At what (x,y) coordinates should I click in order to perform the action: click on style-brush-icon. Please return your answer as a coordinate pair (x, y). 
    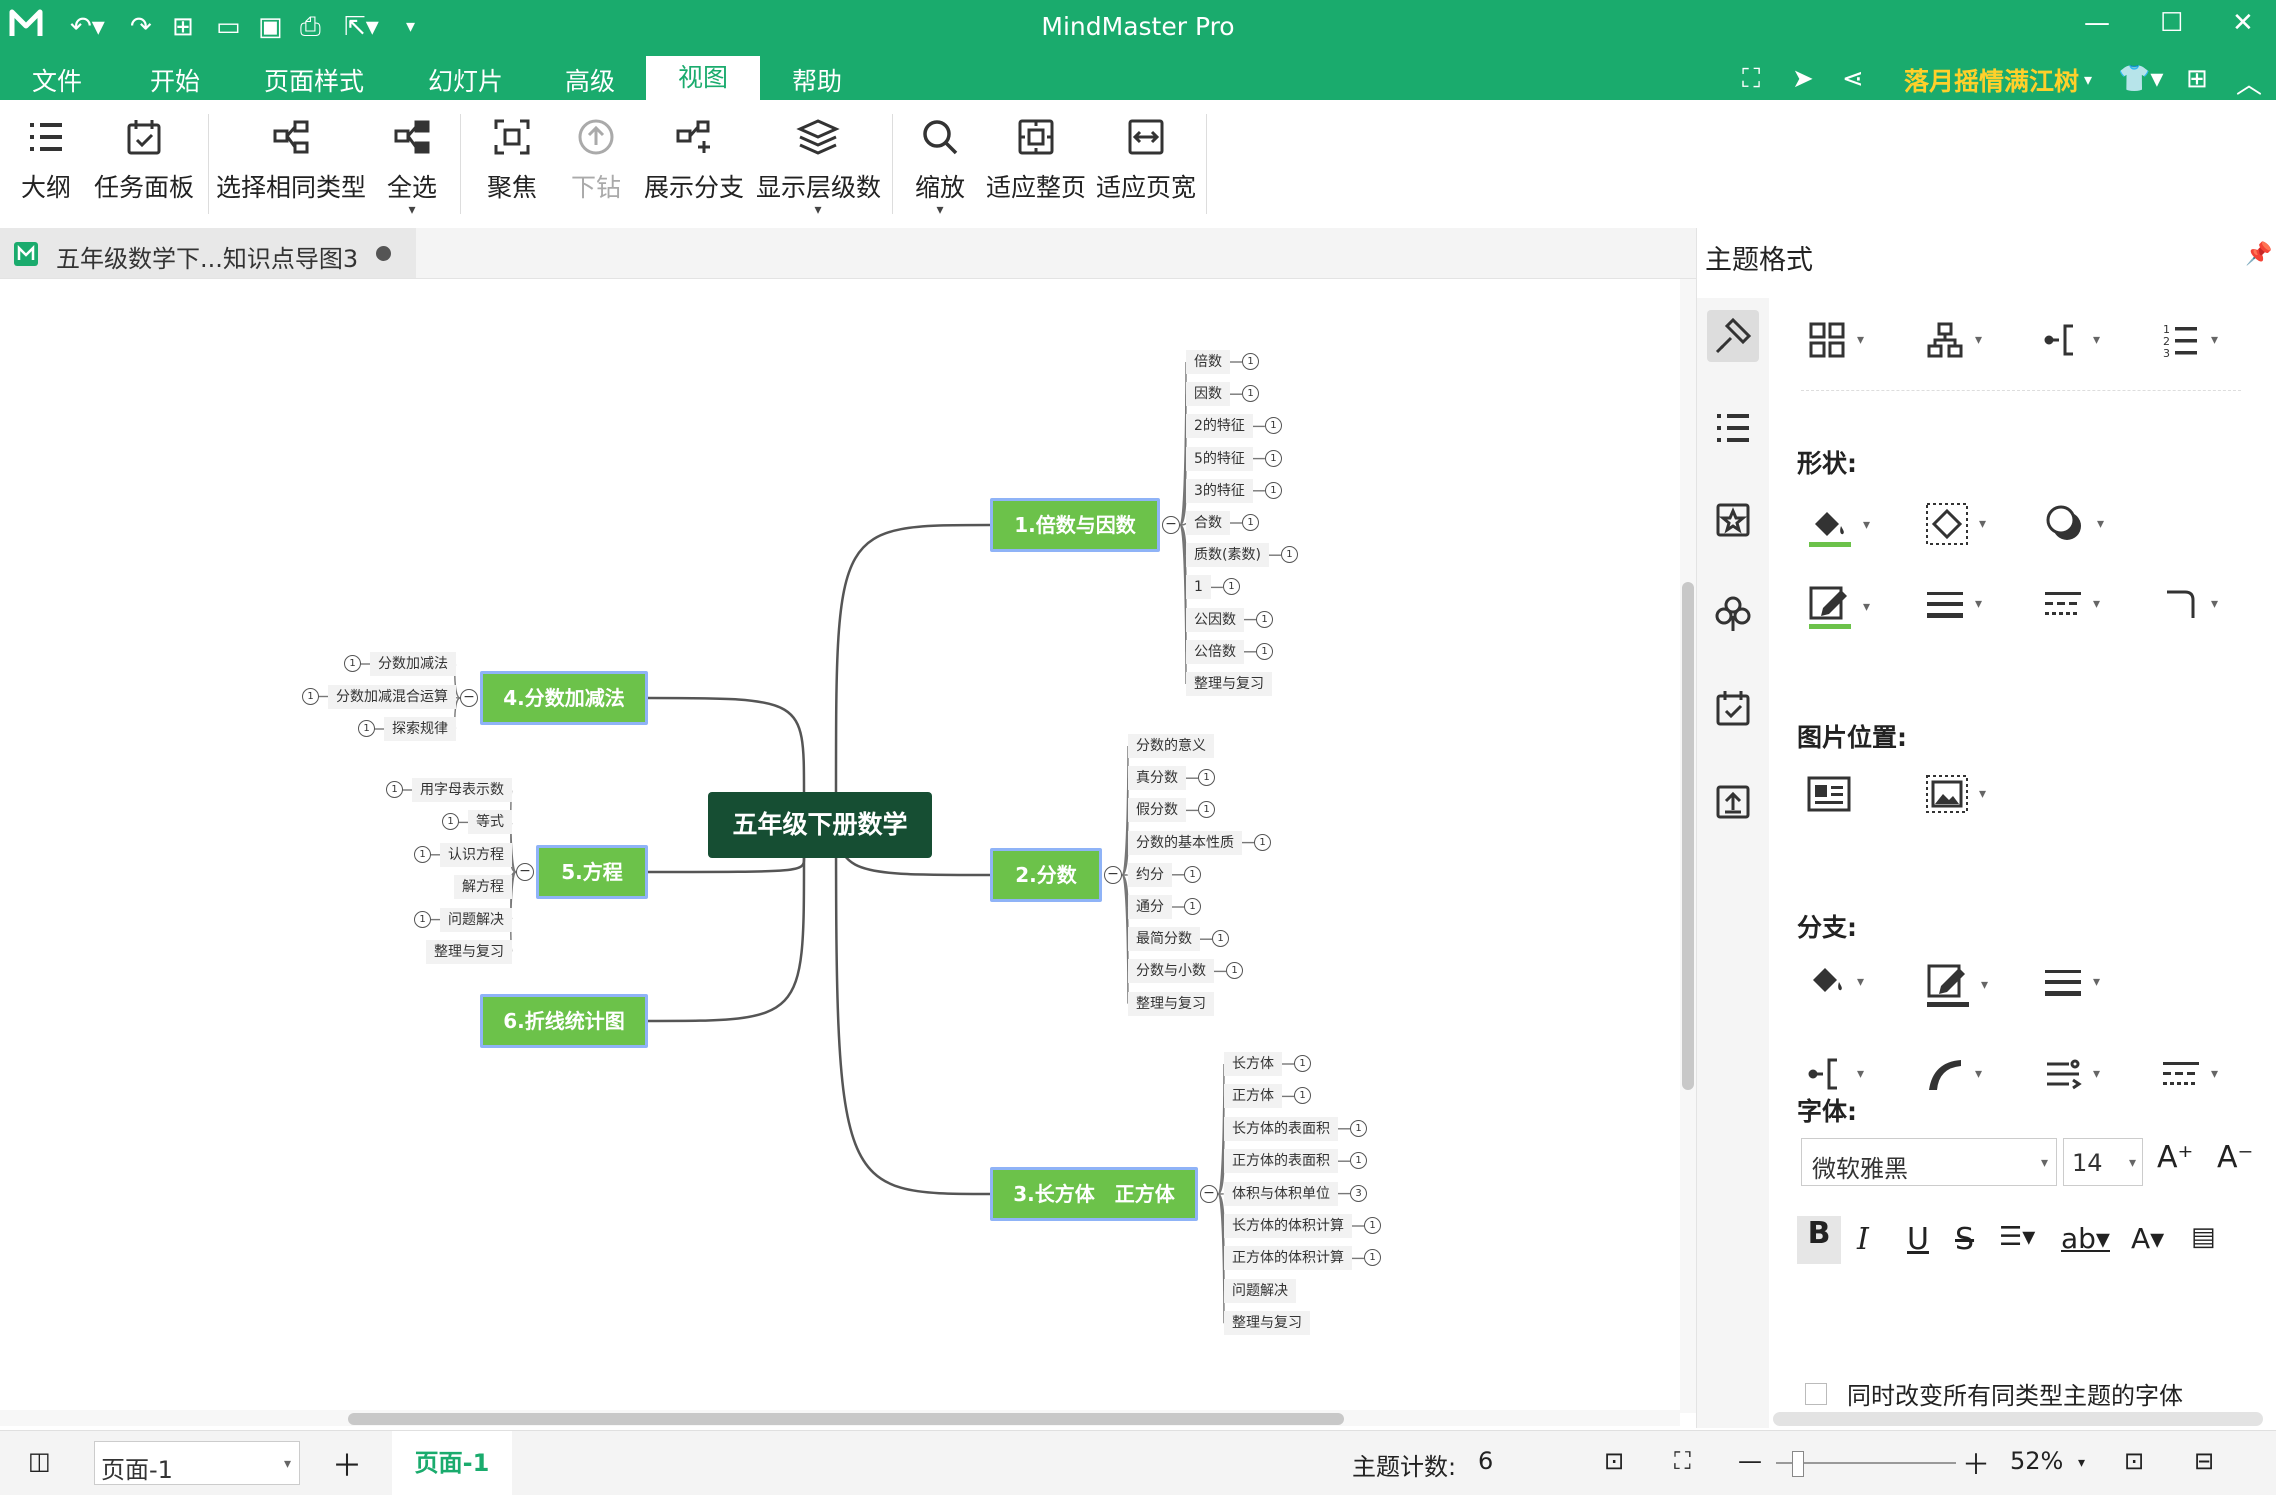
    Looking at the image, I should click on (1733, 336).